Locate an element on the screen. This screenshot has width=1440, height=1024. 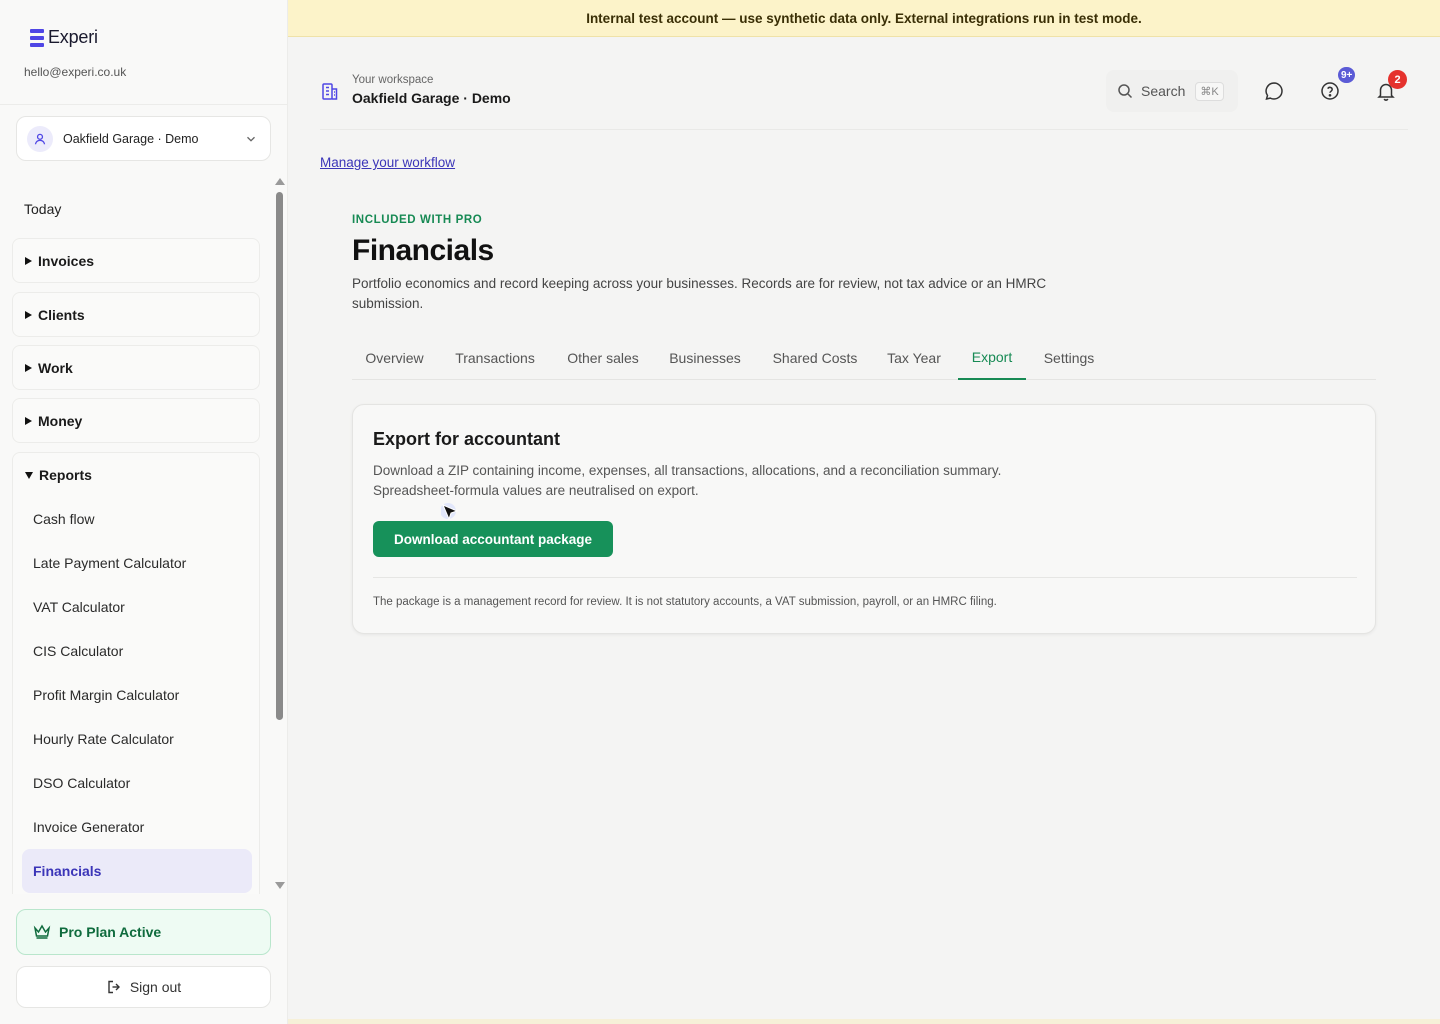
brand-logo: Experi is located at coordinates (64, 37).